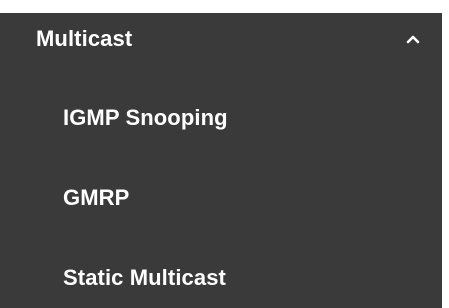  I want to click on menu-item-label: IGMP Snooping, so click(145, 117).